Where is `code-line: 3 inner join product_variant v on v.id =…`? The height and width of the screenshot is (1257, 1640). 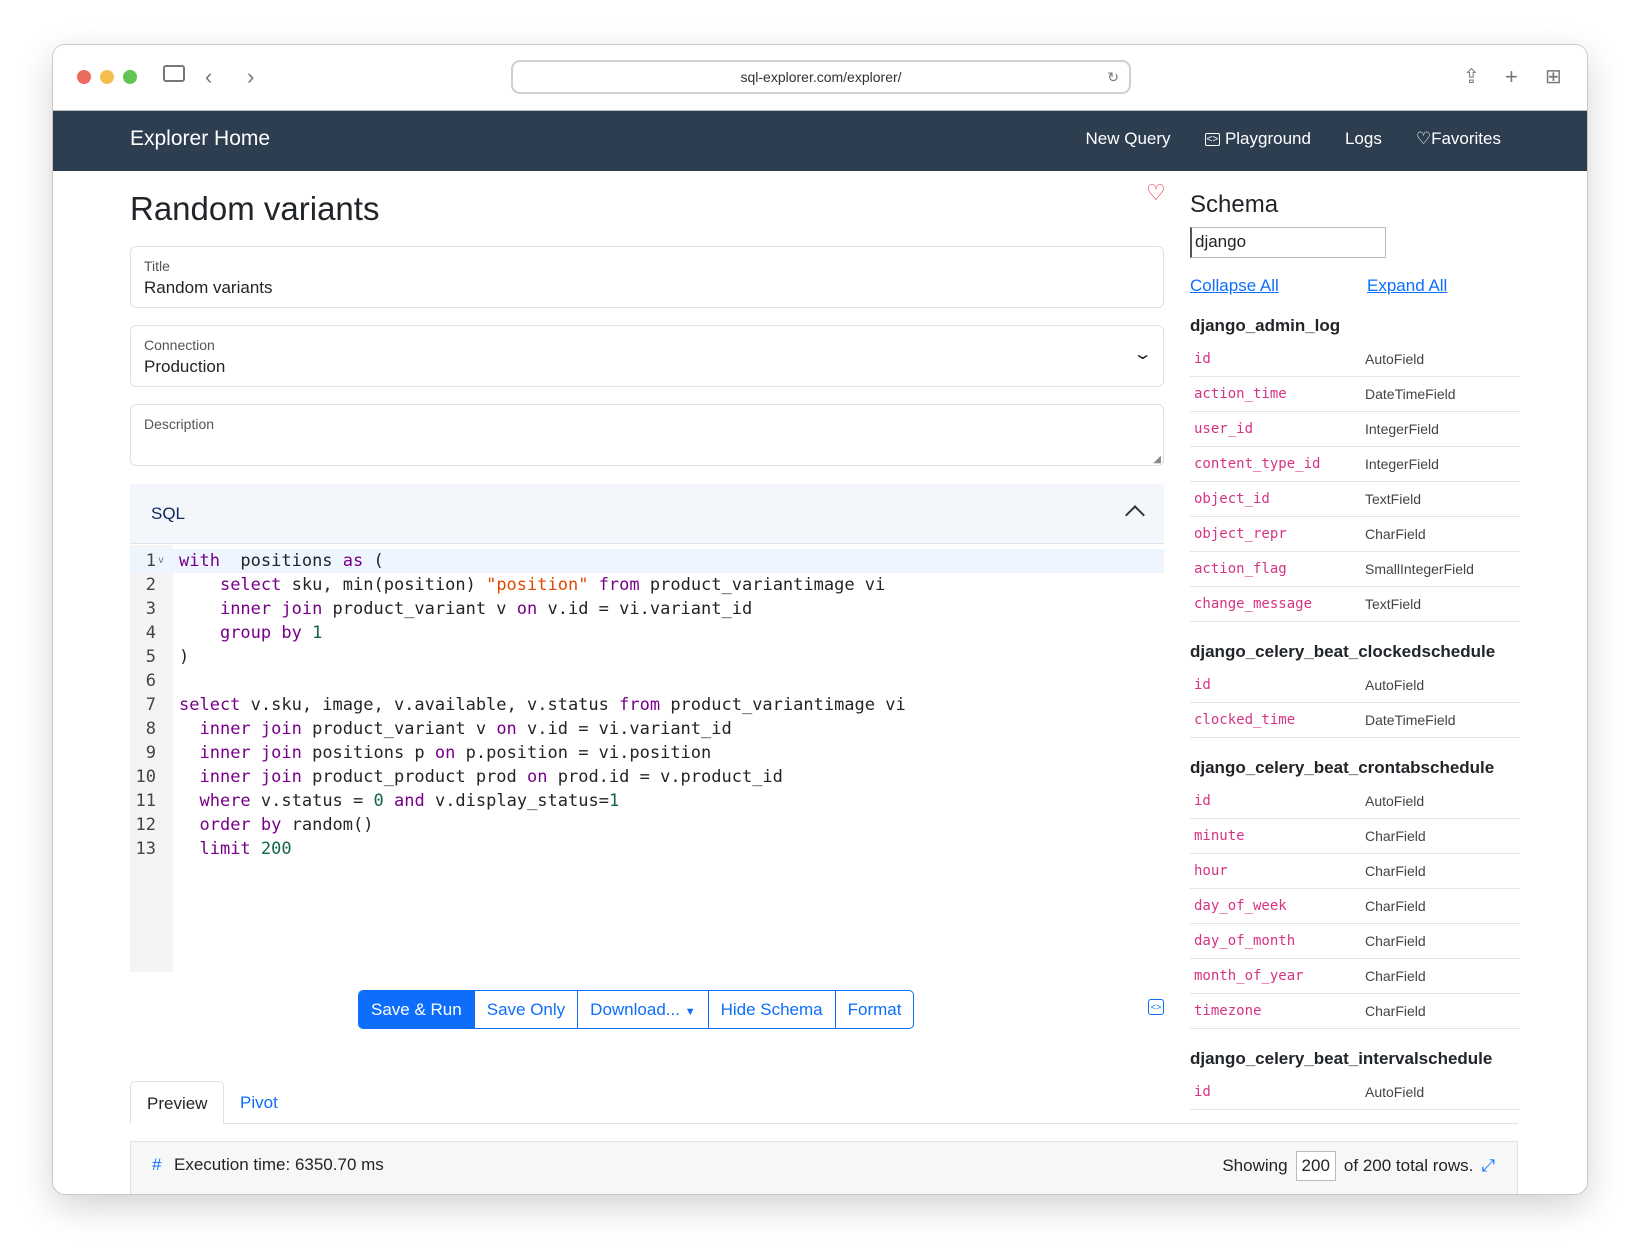 code-line: 3 inner join product_variant v on v.id =… is located at coordinates (647, 609).